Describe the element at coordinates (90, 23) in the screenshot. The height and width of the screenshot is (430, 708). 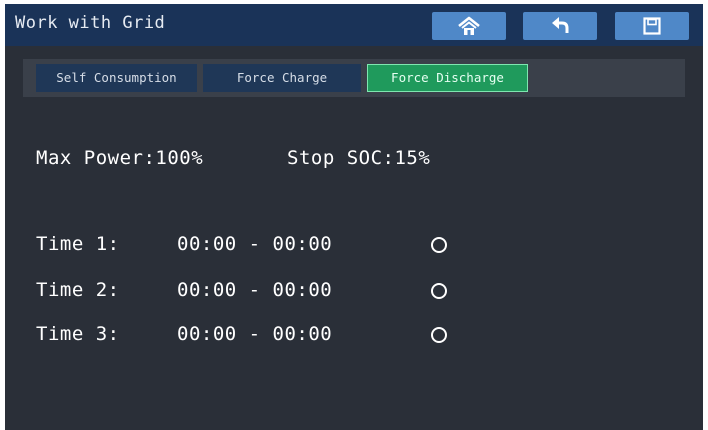
I see `page-title: Work with Grid` at that location.